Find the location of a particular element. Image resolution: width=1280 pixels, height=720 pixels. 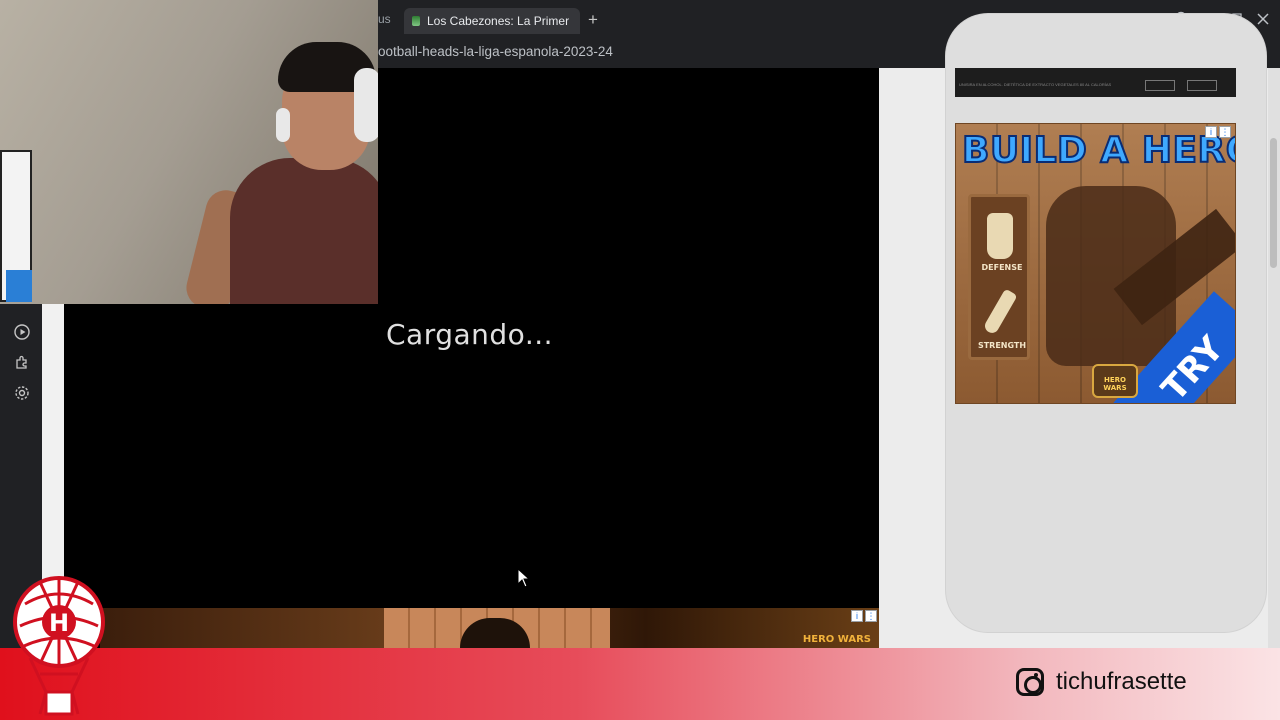

club-balloon-logo: H is located at coordinates (59, 646).